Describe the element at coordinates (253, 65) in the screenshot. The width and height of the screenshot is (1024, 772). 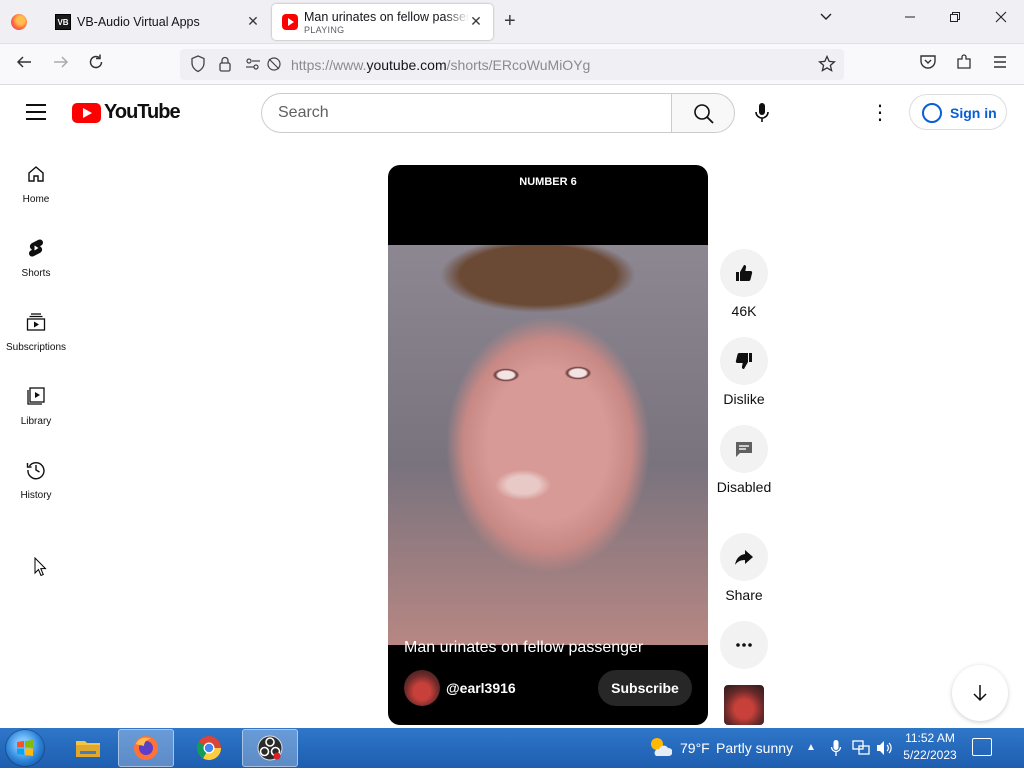
I see `permissions-icon` at that location.